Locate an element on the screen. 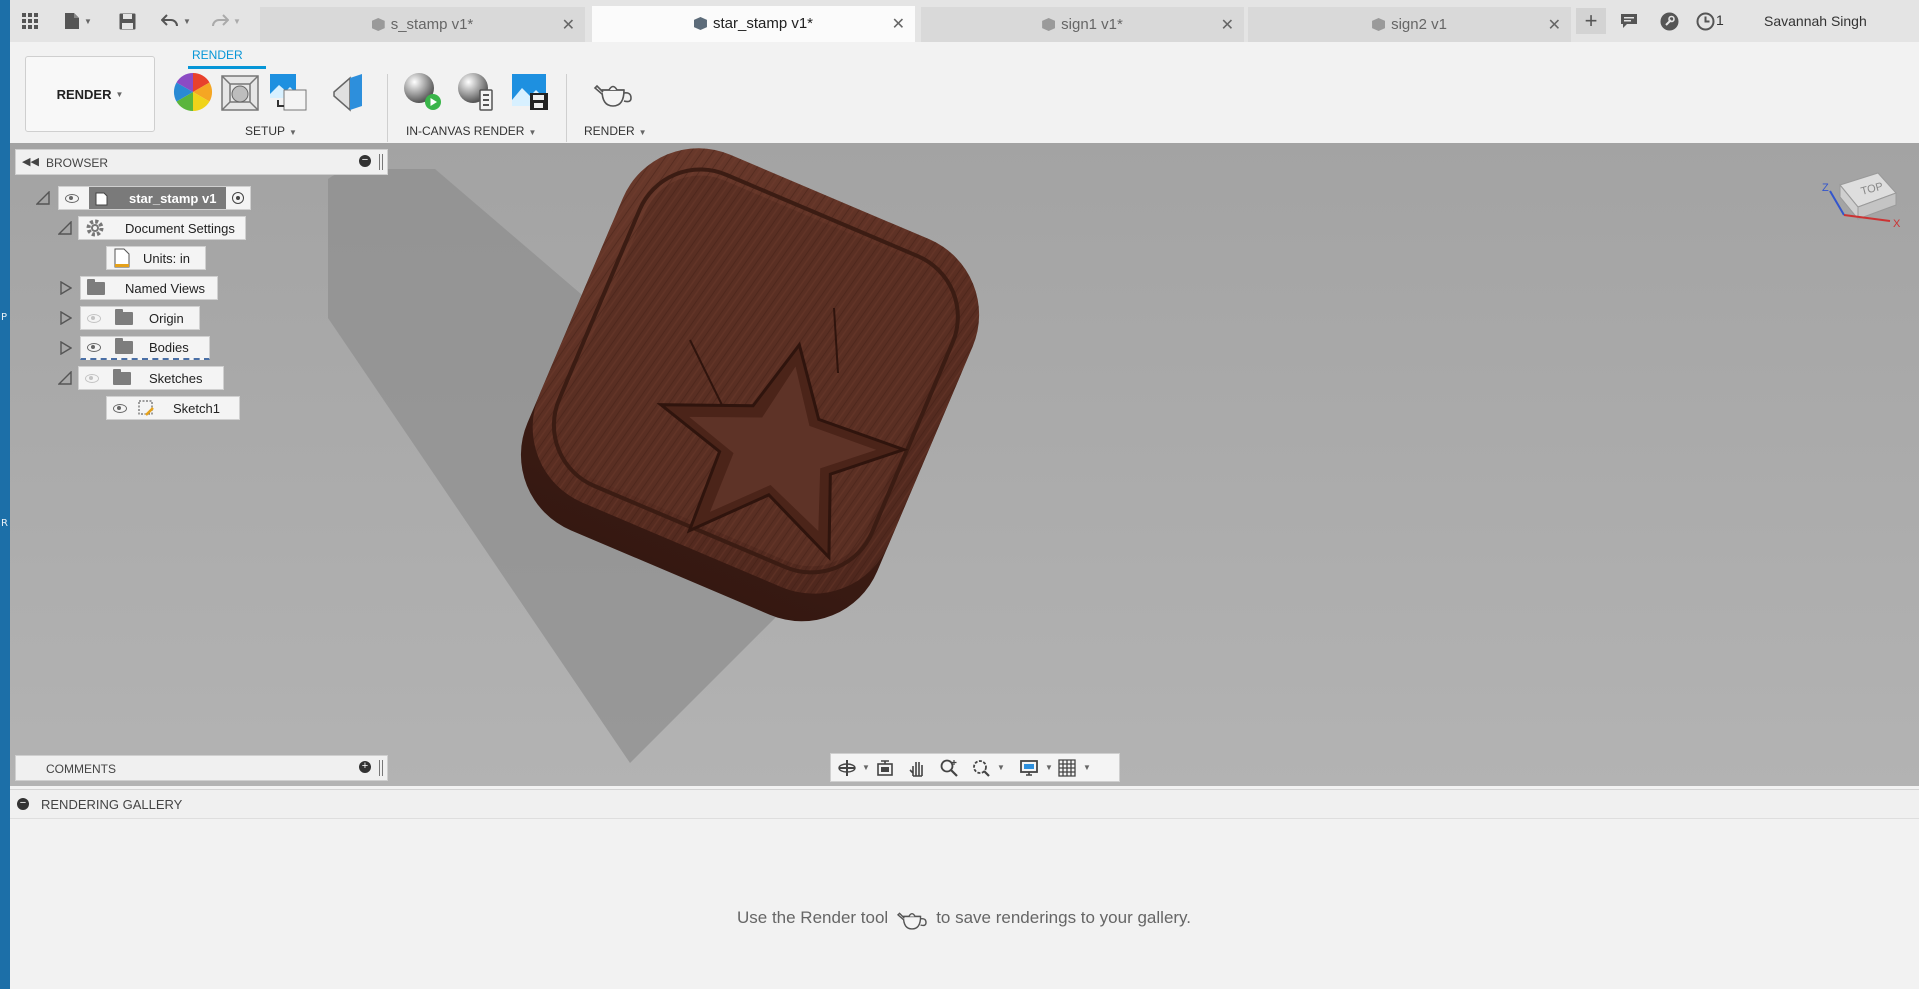 The width and height of the screenshot is (1919, 989). gear-icon is located at coordinates (95, 228).